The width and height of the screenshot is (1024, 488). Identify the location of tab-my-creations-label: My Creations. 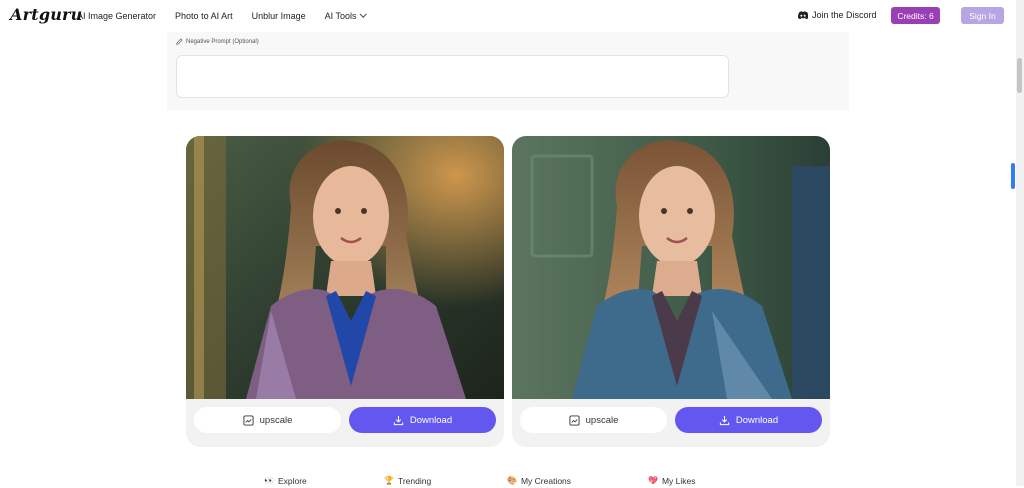
(546, 481).